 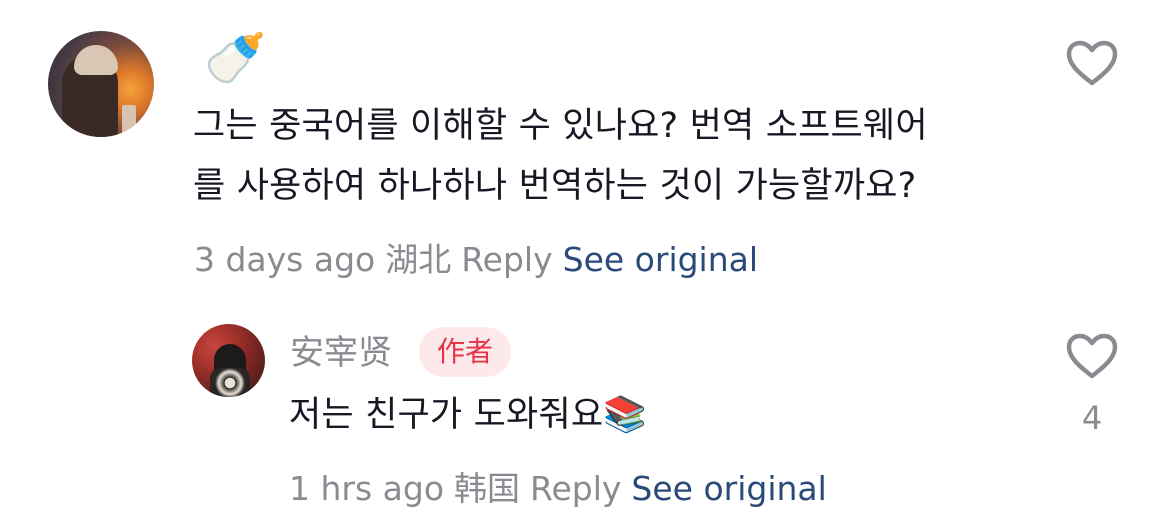 What do you see at coordinates (660, 259) in the screenshot?
I see `comment-see-original-link: See original` at bounding box center [660, 259].